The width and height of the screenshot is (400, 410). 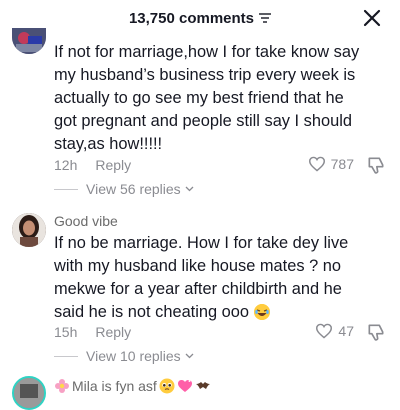 I want to click on comment-meta: 15h Reply, so click(x=92, y=332).